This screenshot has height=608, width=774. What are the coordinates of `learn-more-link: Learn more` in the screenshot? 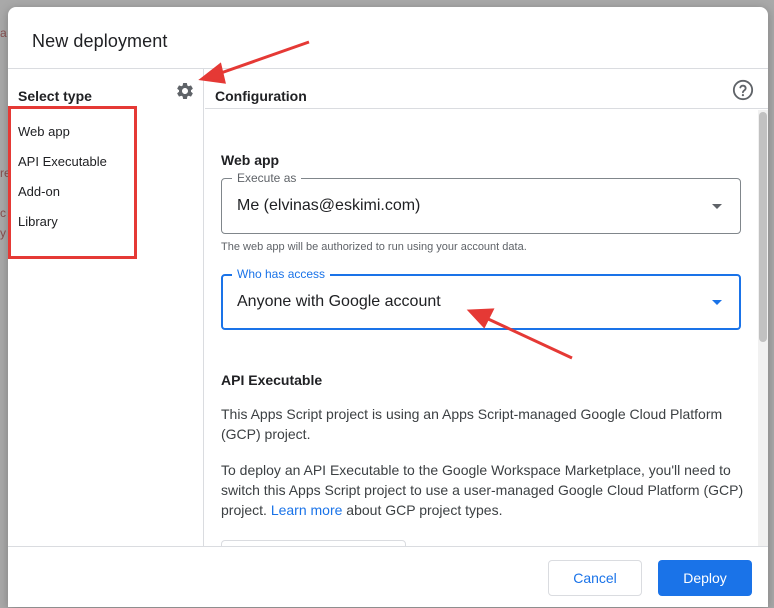 It's located at (307, 510).